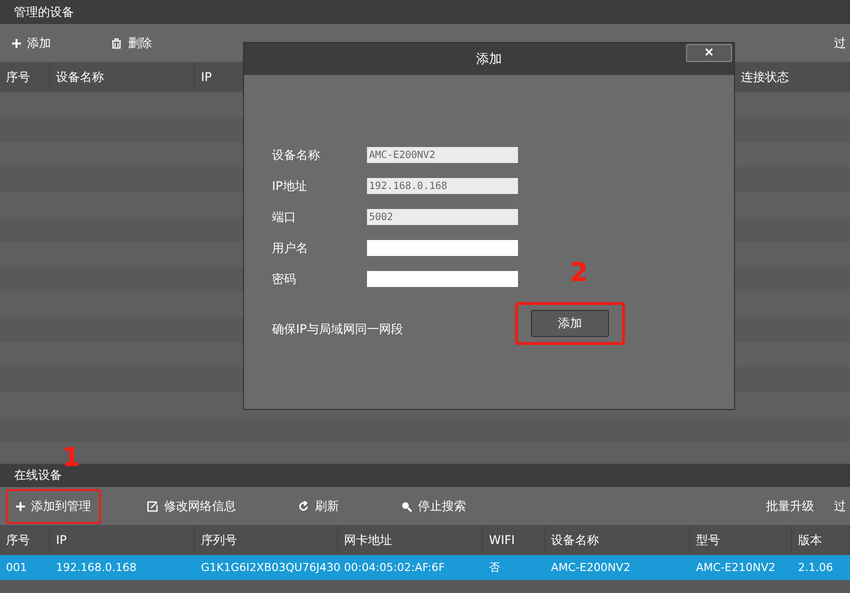 This screenshot has height=593, width=850. I want to click on close-button: ×, so click(709, 53).